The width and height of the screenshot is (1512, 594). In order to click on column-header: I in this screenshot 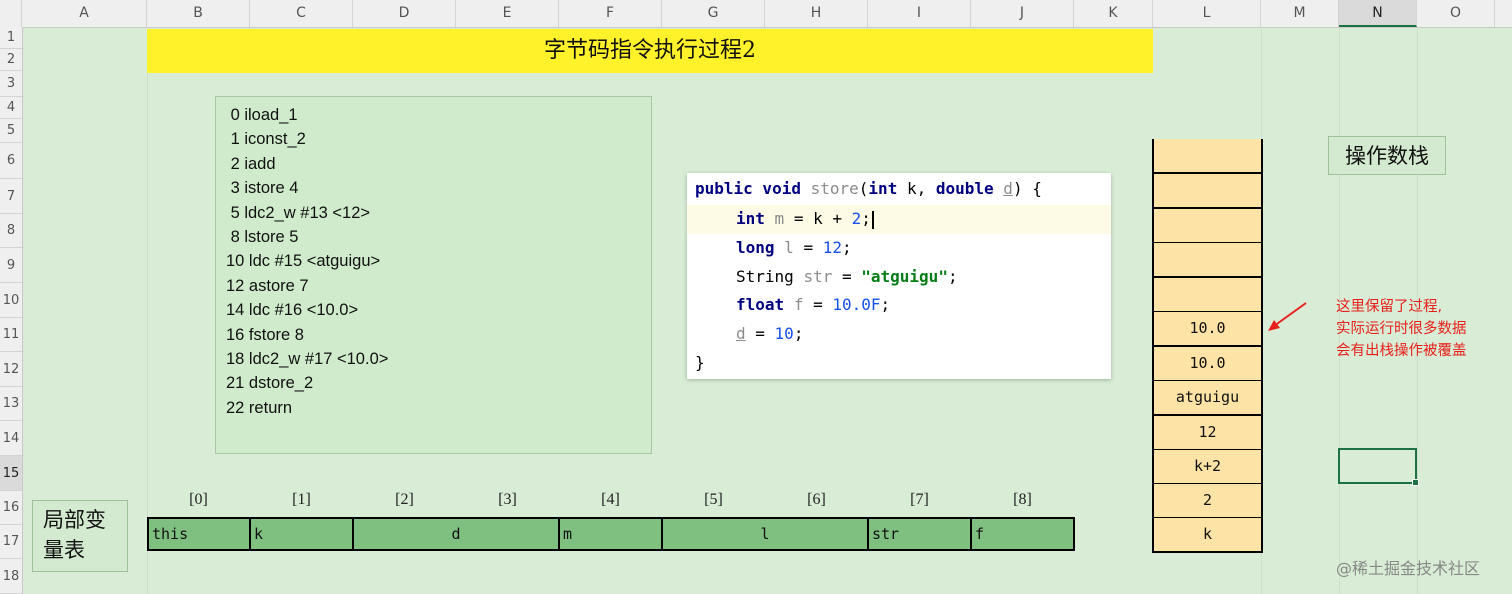, I will do `click(919, 13)`.